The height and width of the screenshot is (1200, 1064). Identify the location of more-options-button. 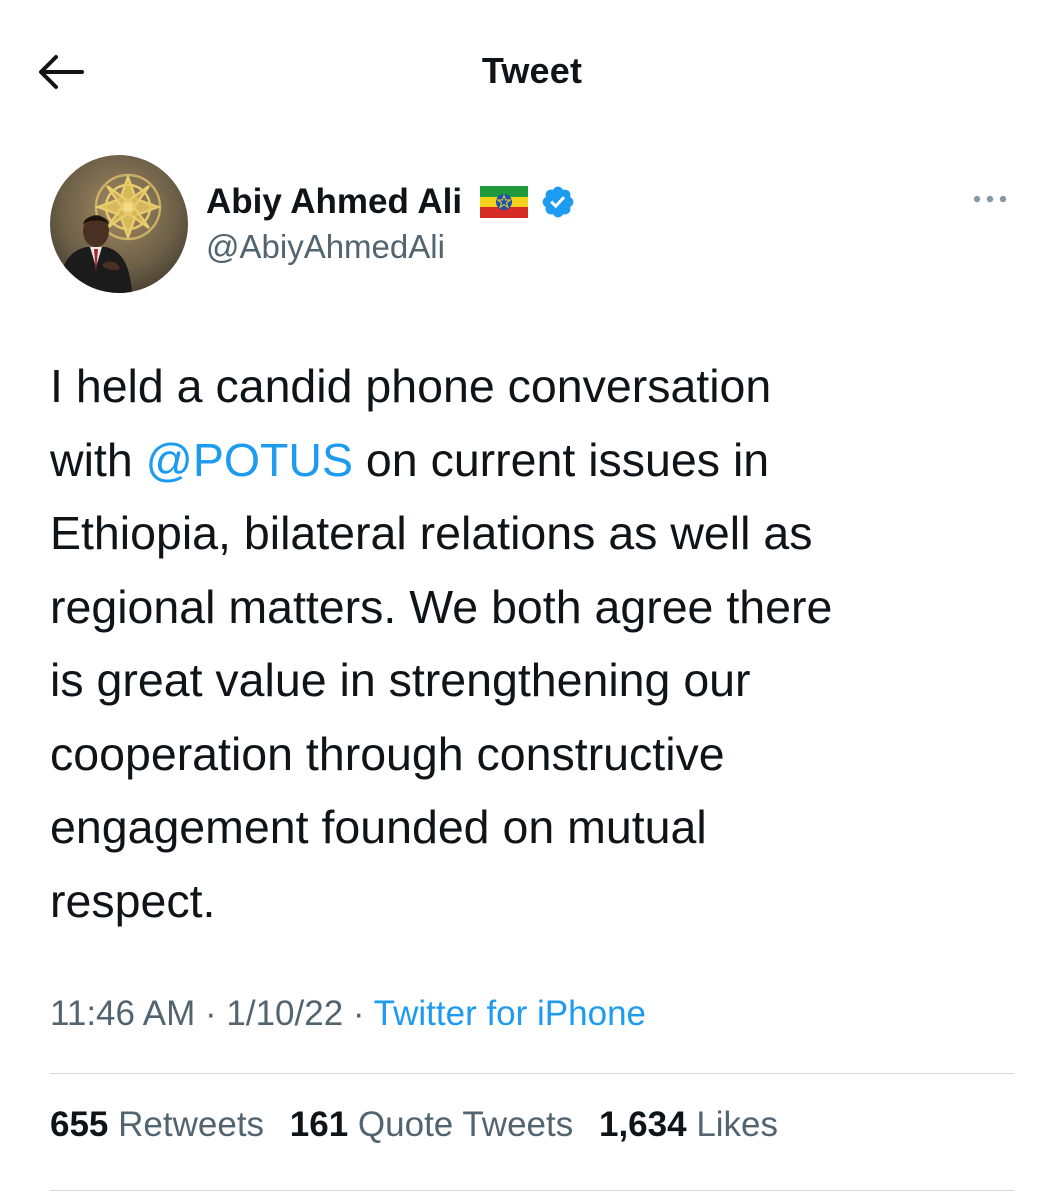
(990, 199).